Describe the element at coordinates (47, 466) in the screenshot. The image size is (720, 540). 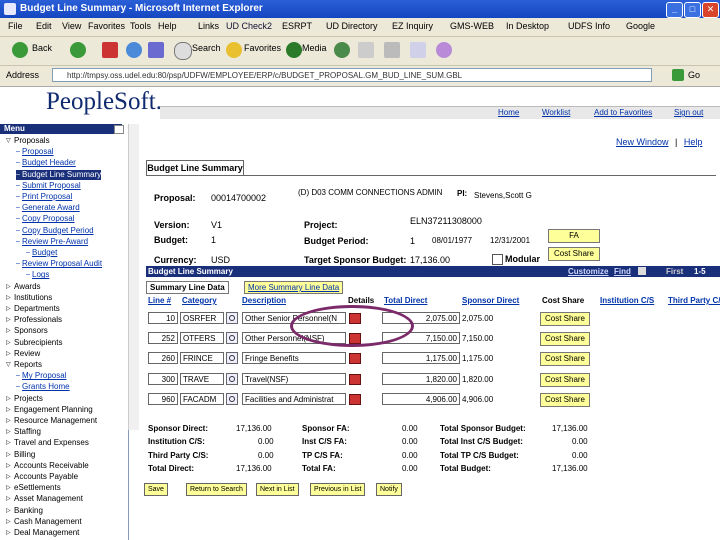
I see `menu-item: Accounts Receivable ▷` at that location.